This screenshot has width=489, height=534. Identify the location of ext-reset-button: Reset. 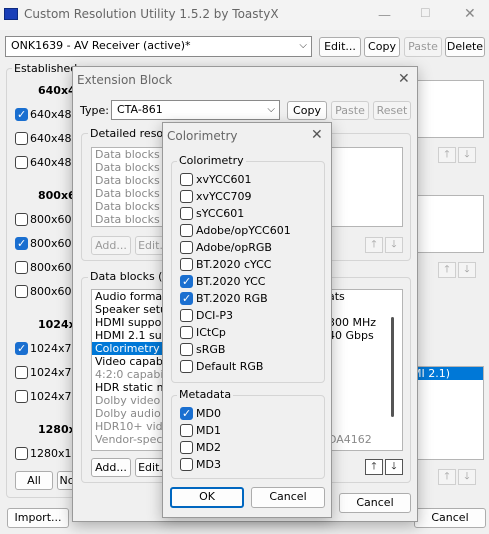
(392, 110).